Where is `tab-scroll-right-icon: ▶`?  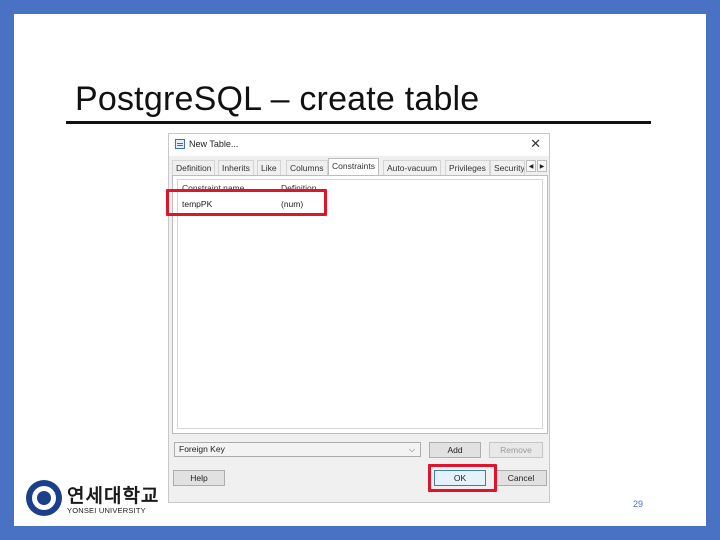 tab-scroll-right-icon: ▶ is located at coordinates (542, 166).